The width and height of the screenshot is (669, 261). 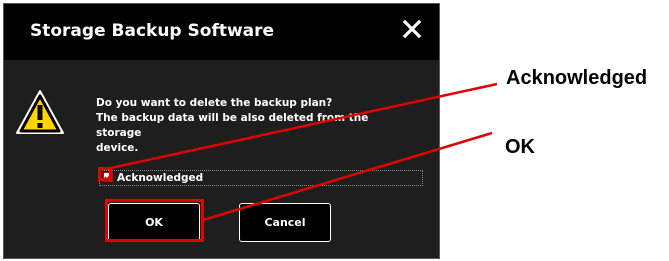 What do you see at coordinates (520, 147) in the screenshot?
I see `ok-callout: OK` at bounding box center [520, 147].